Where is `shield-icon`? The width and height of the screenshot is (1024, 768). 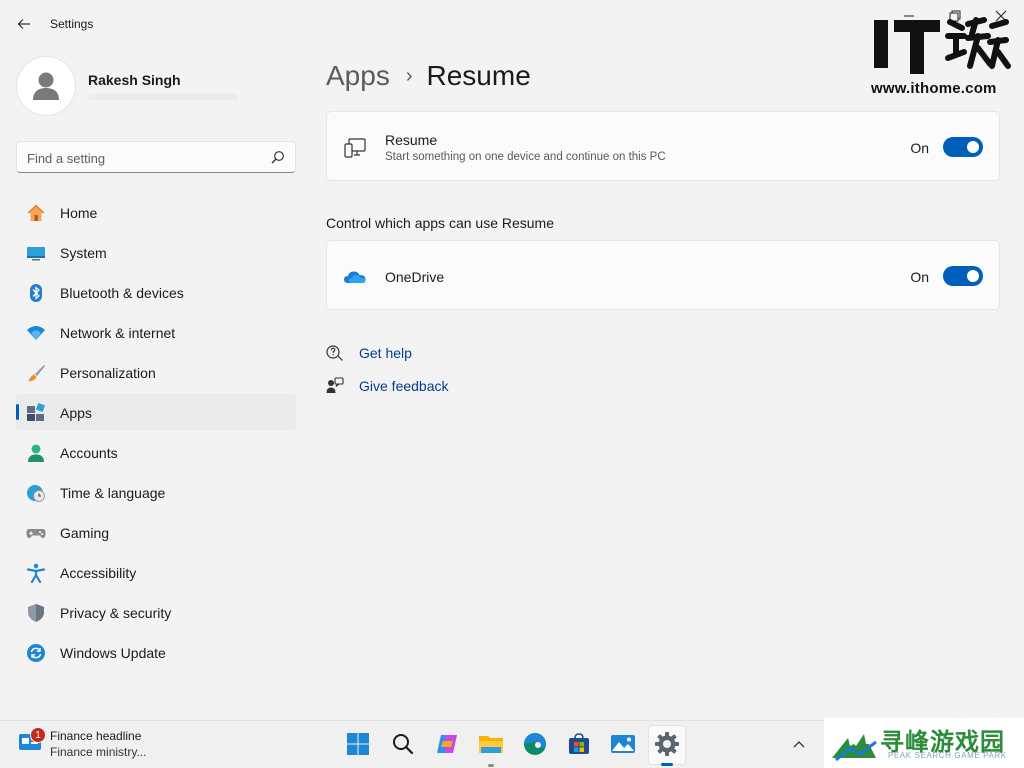
shield-icon is located at coordinates (36, 613).